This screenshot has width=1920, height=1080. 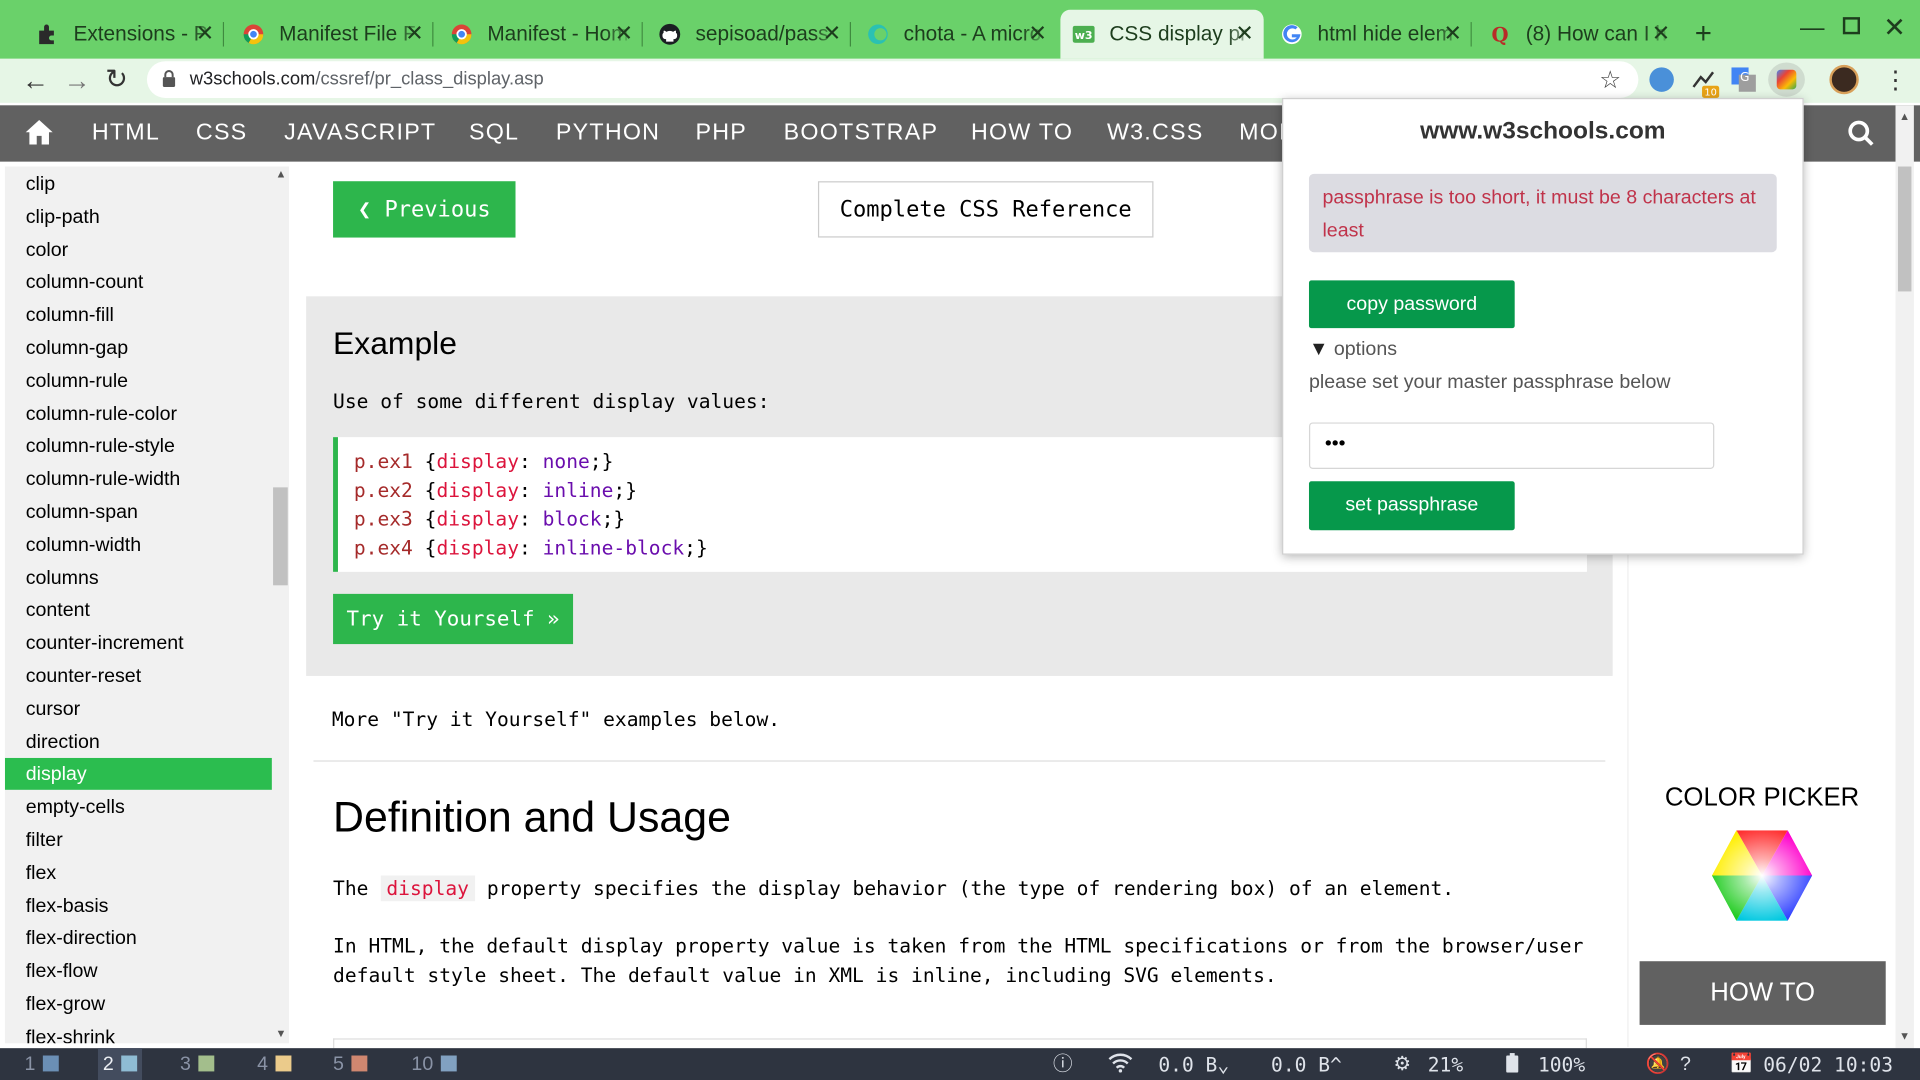 What do you see at coordinates (1904, 577) in the screenshot?
I see `page-scrollbar: ▲ ▼` at bounding box center [1904, 577].